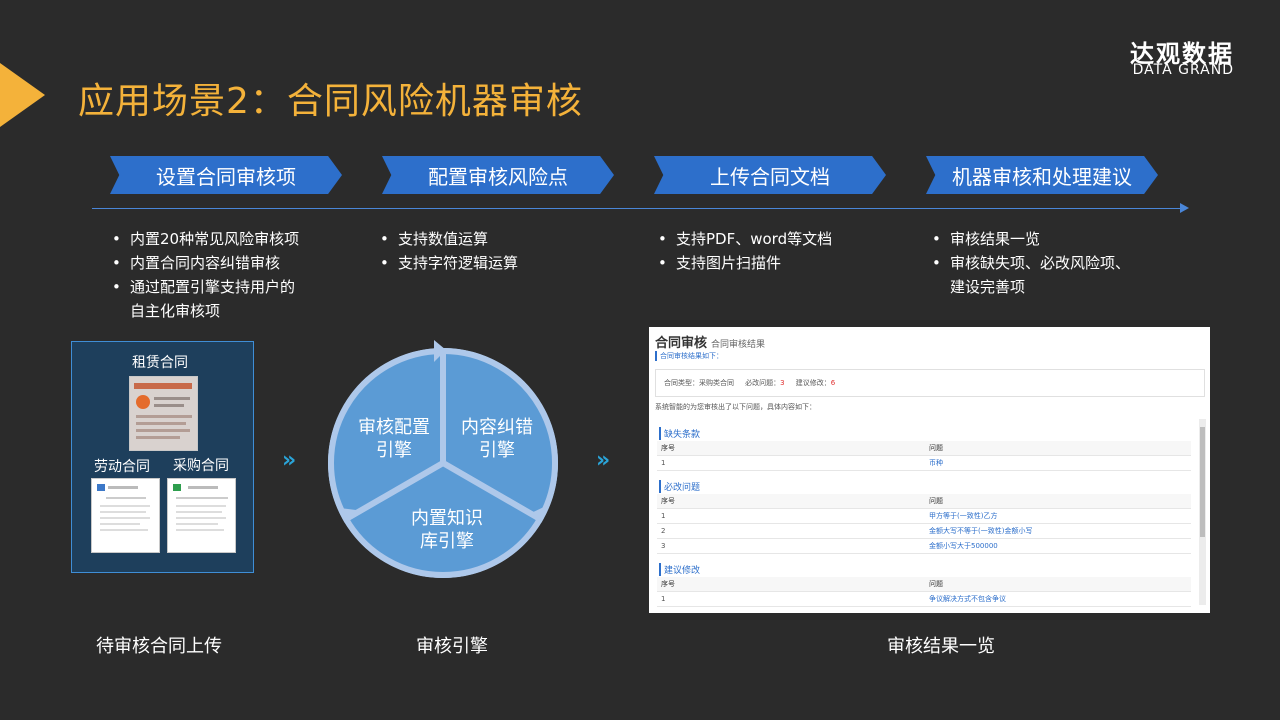  Describe the element at coordinates (735, 407) in the screenshot. I see `result-note: 系统智能的为您审核出了以下问题，具体内容如下：` at that location.